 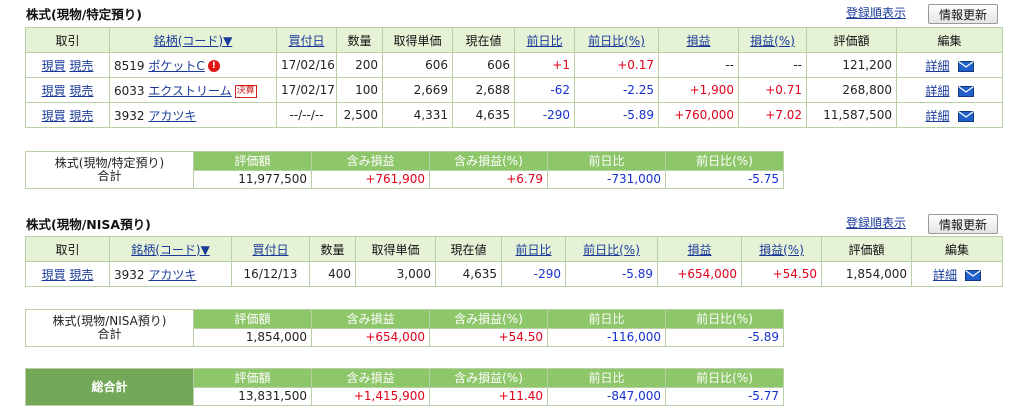 I want to click on trade-cell: 現買 現売, so click(x=67, y=115).